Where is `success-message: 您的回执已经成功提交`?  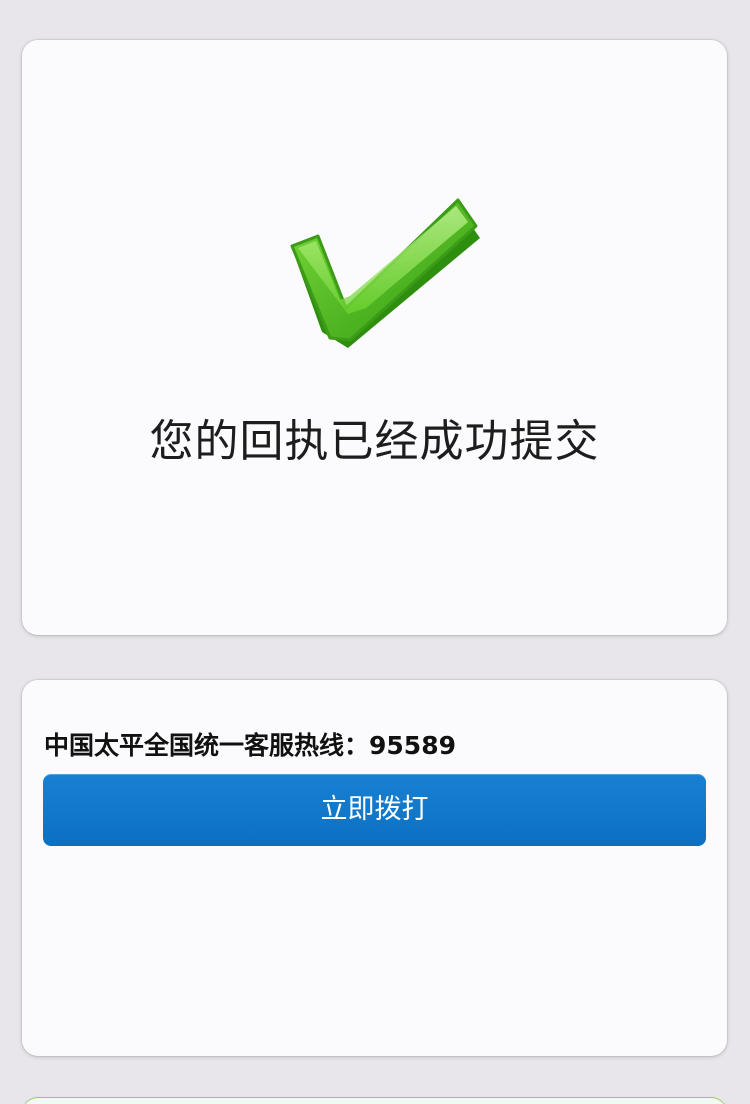
success-message: 您的回执已经成功提交 is located at coordinates (374, 441).